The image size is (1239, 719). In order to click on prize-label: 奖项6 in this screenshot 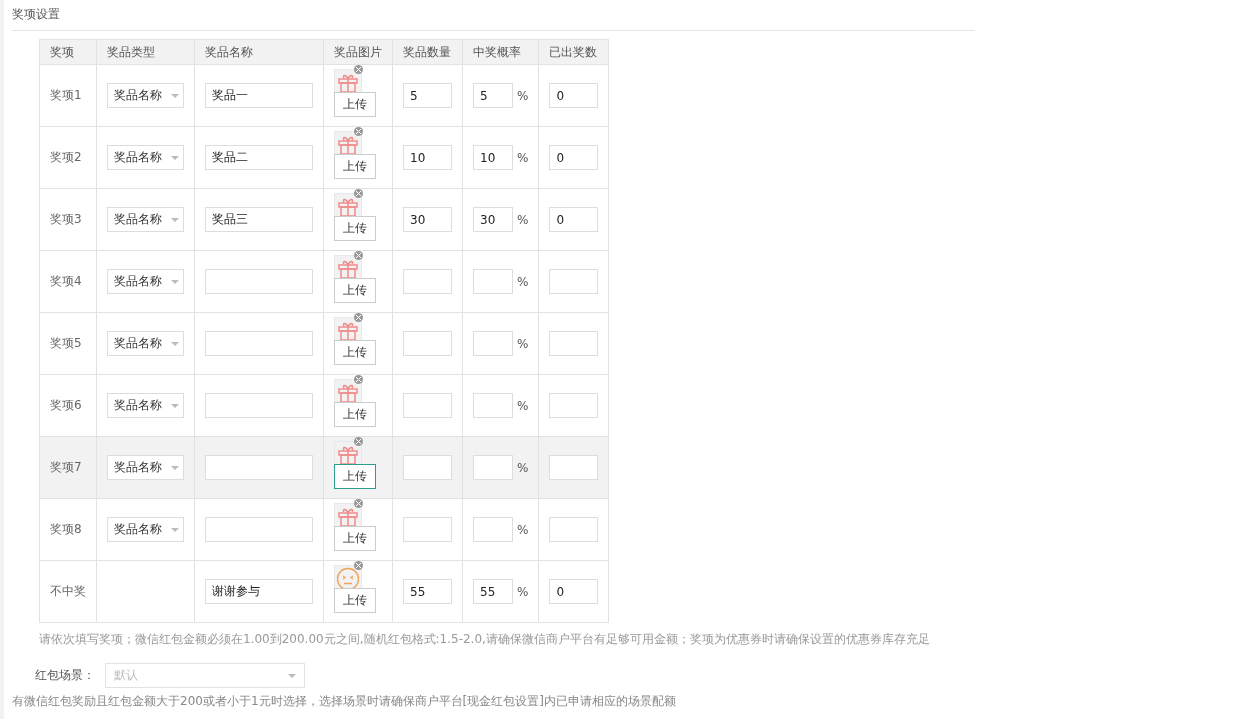, I will do `click(68, 405)`.